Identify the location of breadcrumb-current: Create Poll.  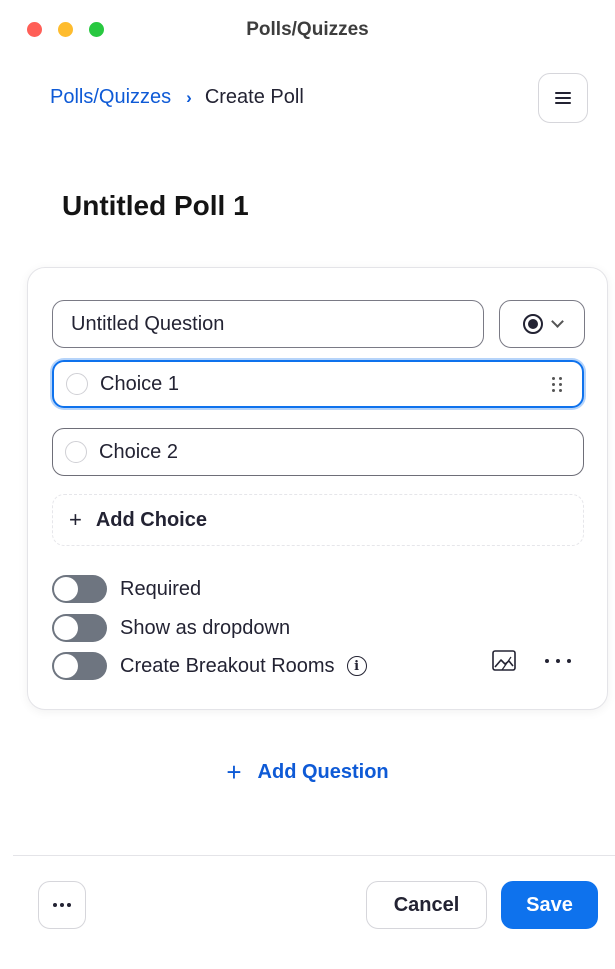
(254, 97).